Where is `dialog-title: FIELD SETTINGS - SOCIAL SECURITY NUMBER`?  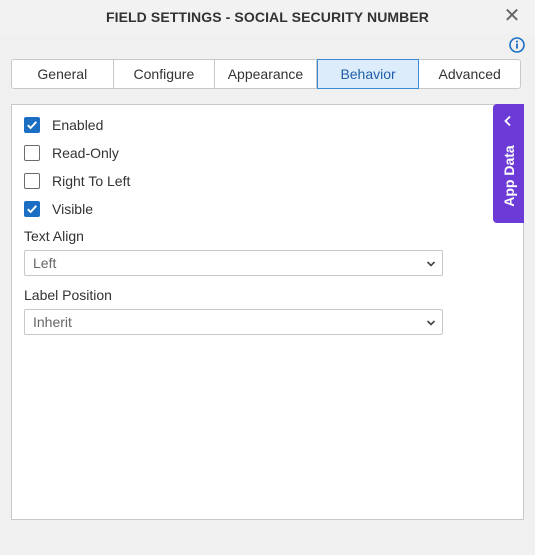 dialog-title: FIELD SETTINGS - SOCIAL SECURITY NUMBER is located at coordinates (267, 17).